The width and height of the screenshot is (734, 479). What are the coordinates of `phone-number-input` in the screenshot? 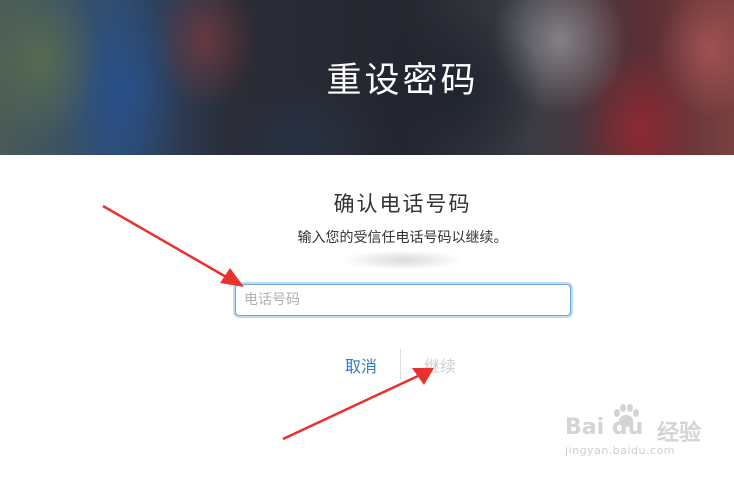 It's located at (403, 300).